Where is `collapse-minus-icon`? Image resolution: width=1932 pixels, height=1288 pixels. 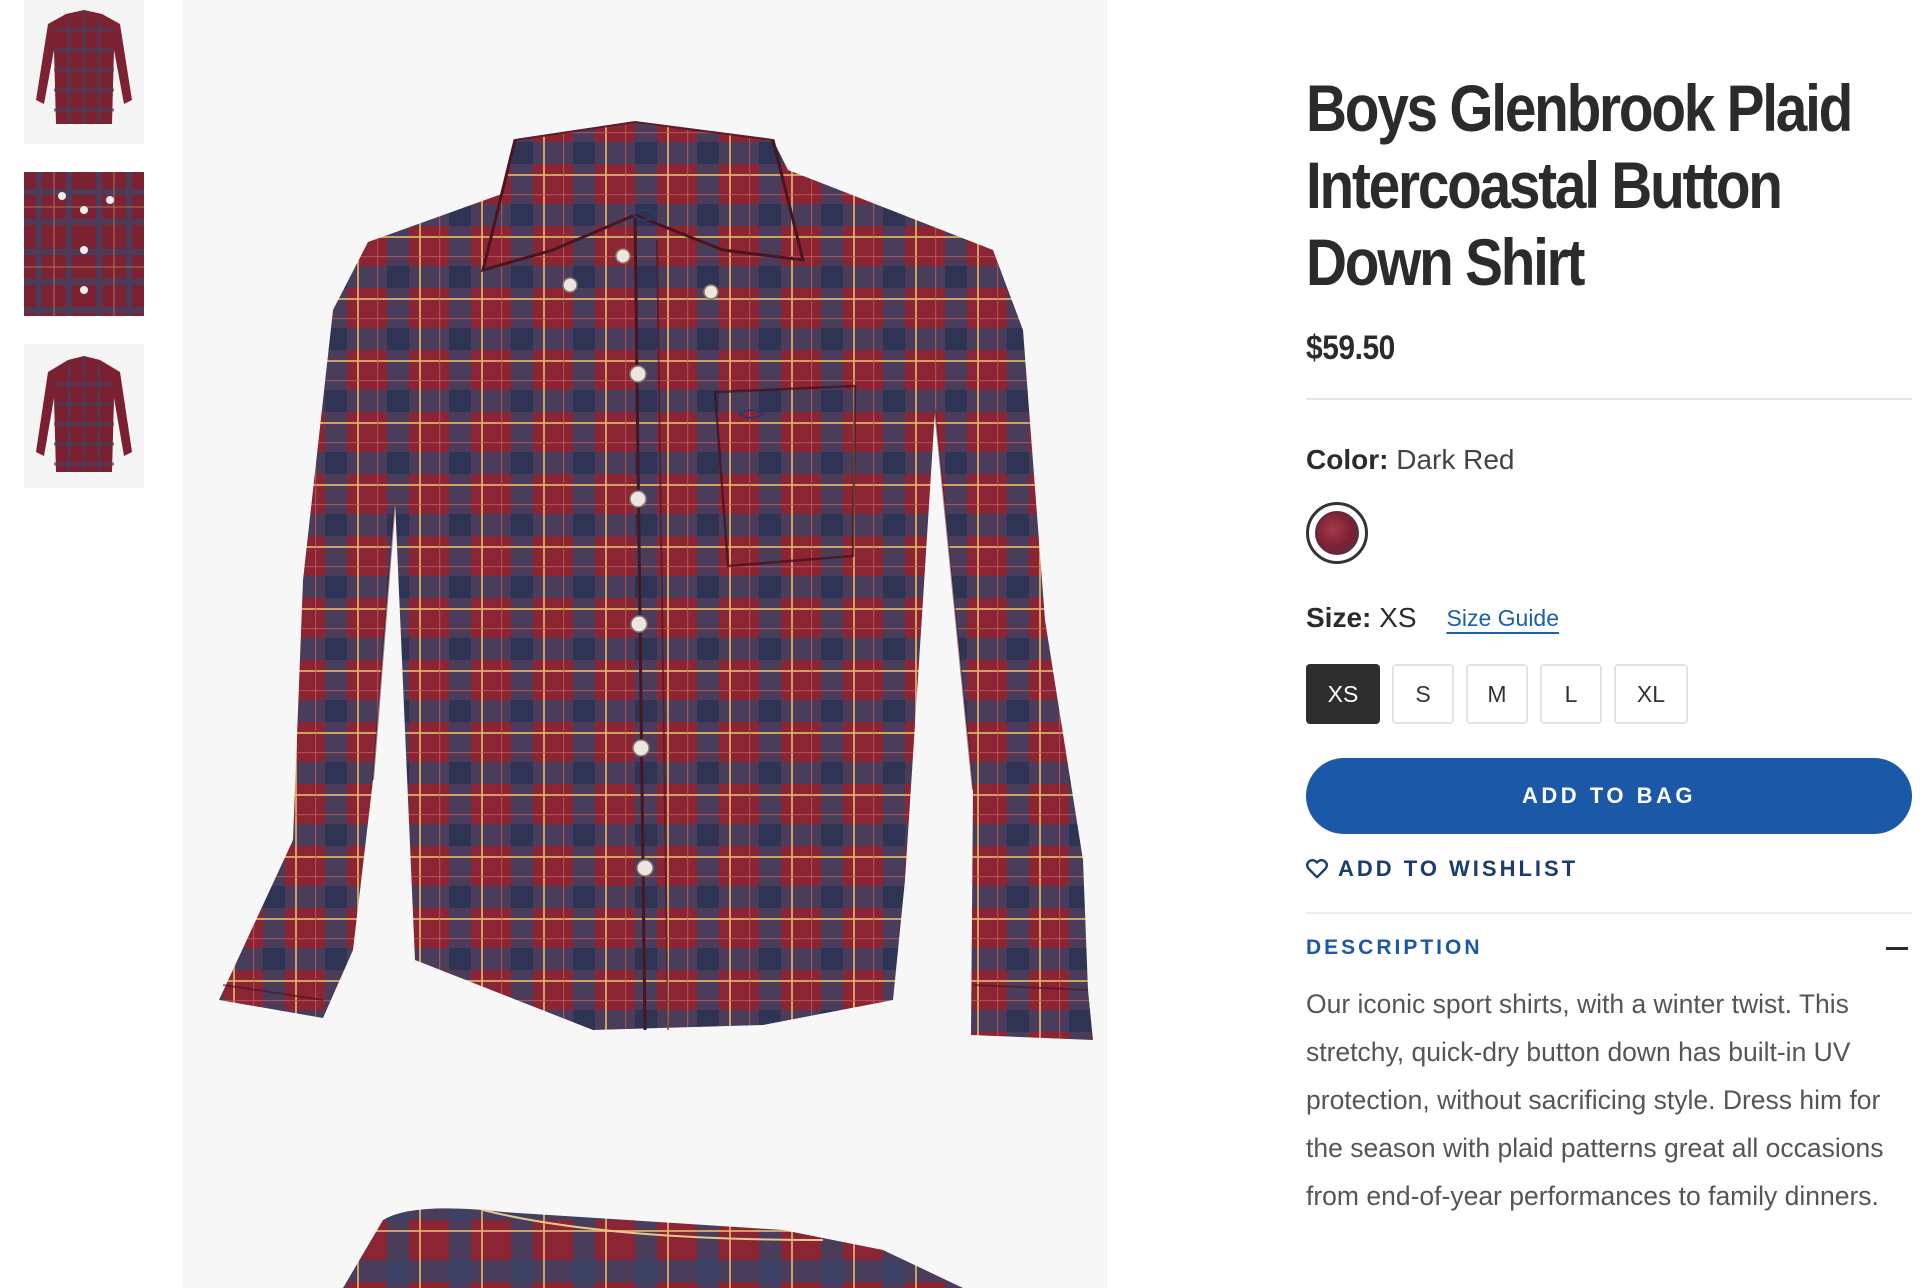 collapse-minus-icon is located at coordinates (1897, 948).